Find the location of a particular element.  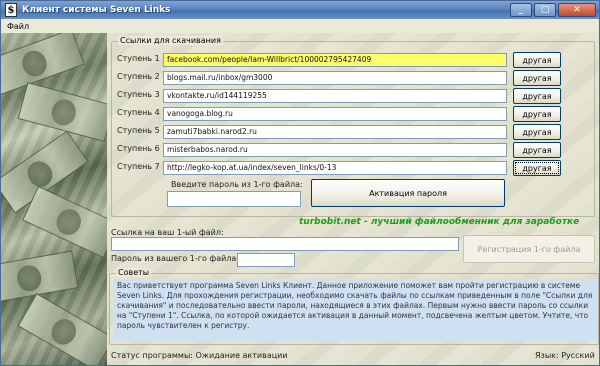

step-2-other-button: другая is located at coordinates (537, 78).